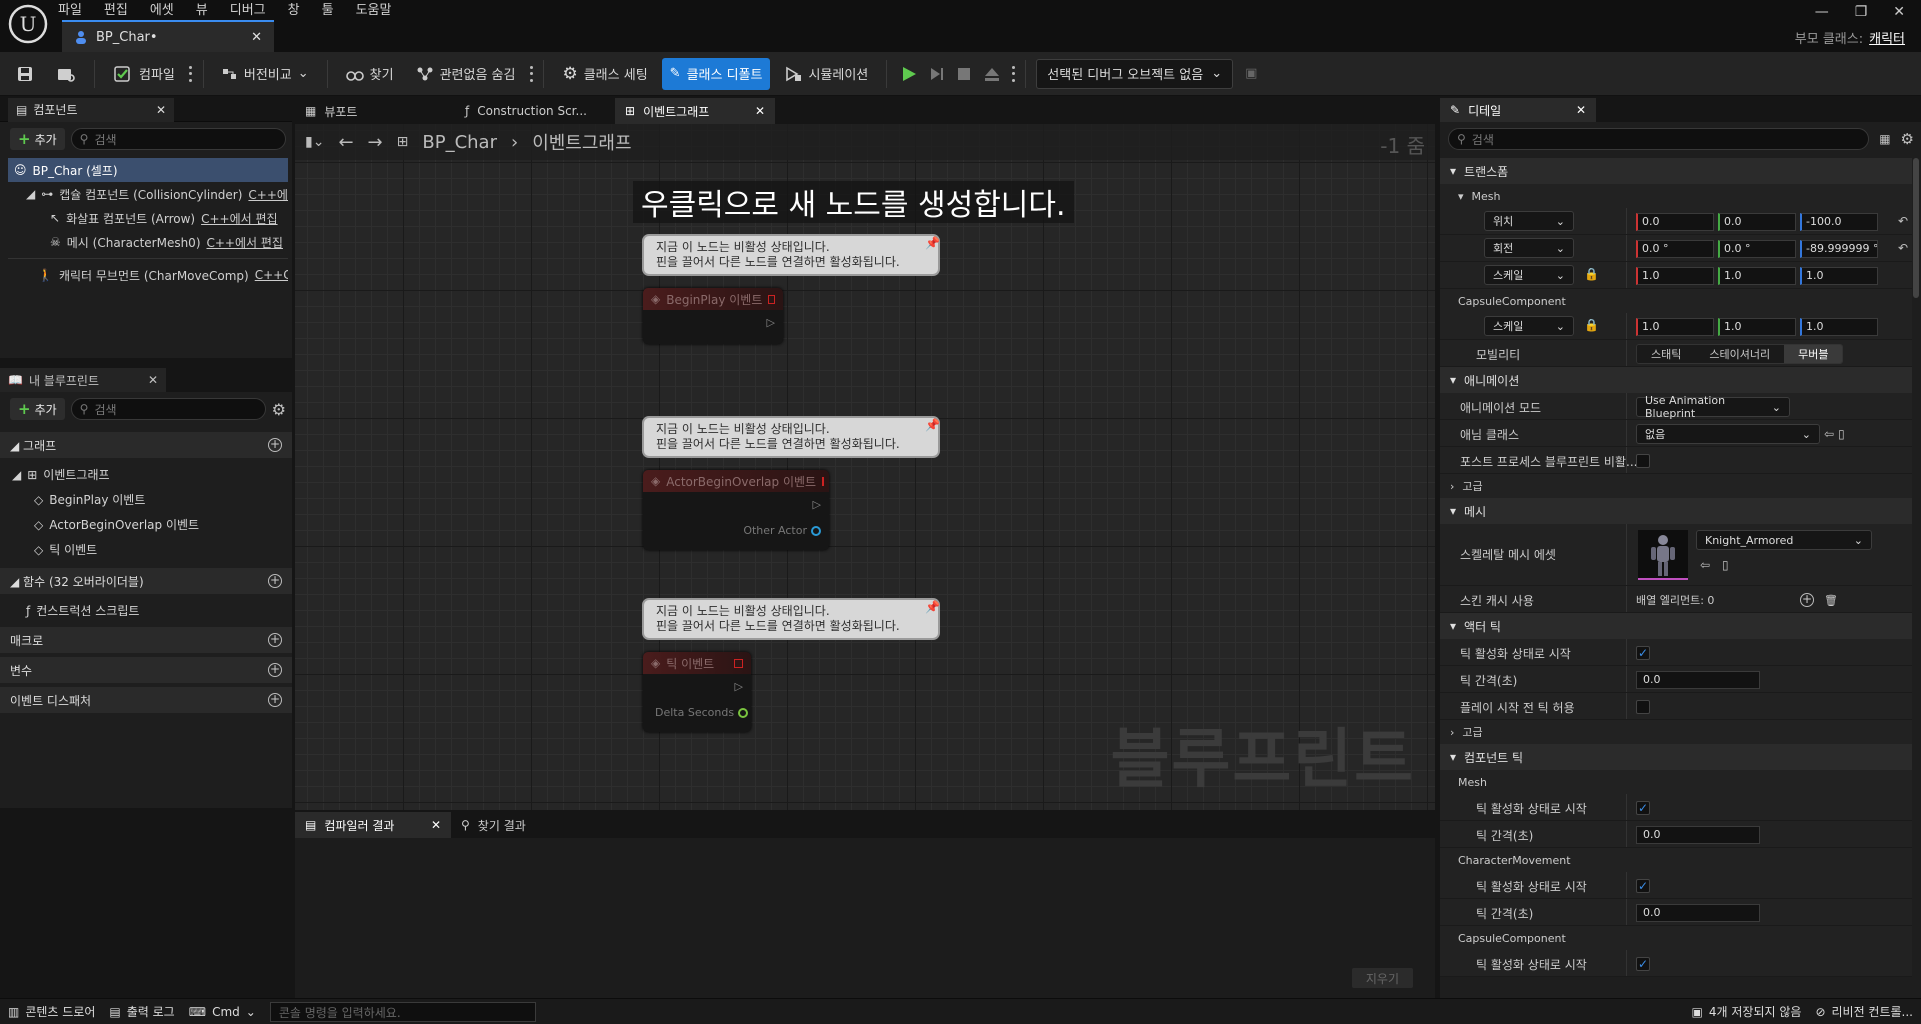 This screenshot has height=1024, width=1921. I want to click on list-item-event-graph: ◢ ⊞ 이벤트그래프, so click(146, 474).